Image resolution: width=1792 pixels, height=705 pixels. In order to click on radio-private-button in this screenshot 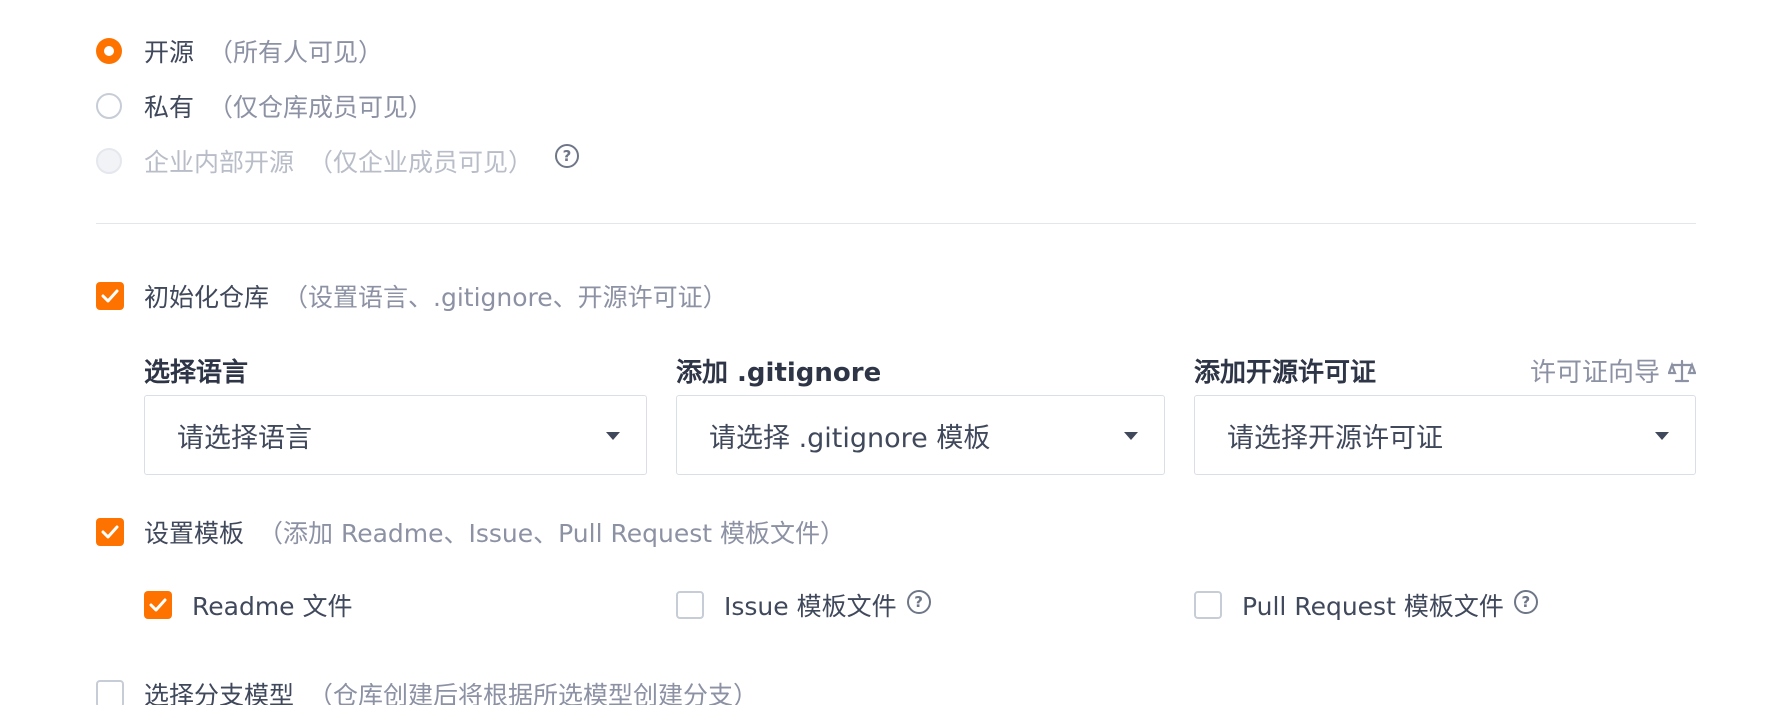, I will do `click(109, 106)`.